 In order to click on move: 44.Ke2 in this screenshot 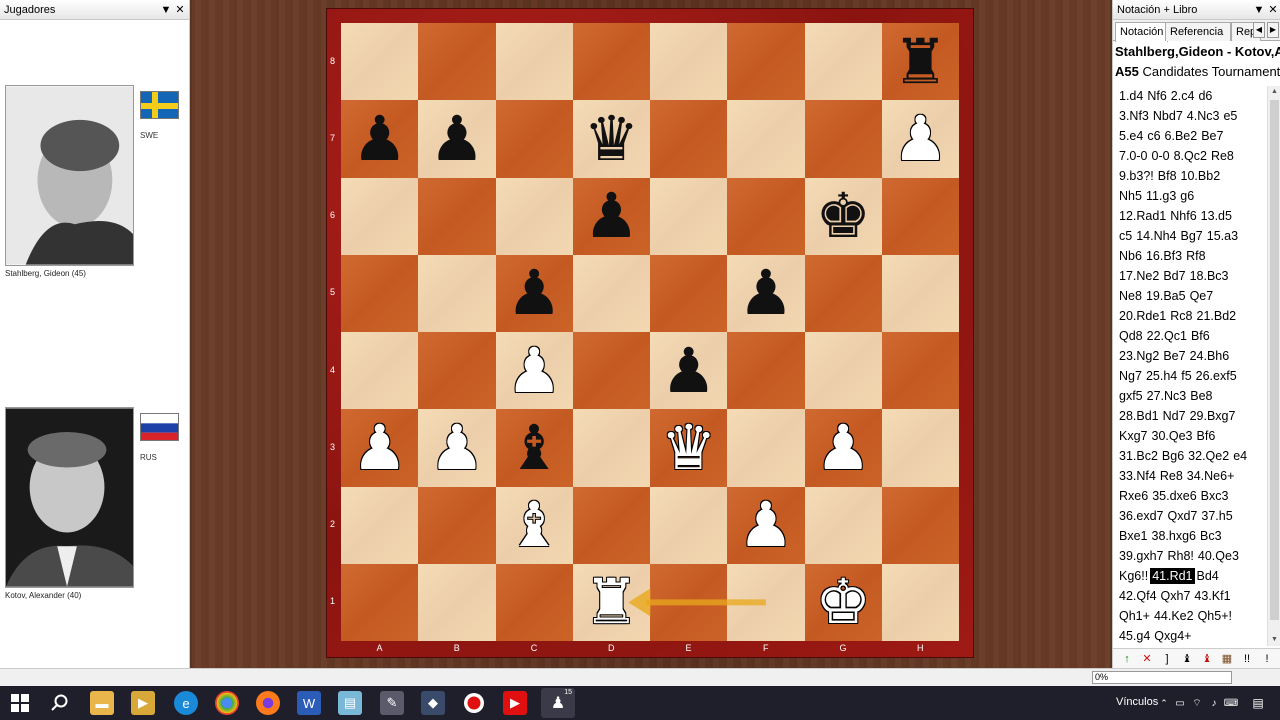, I will do `click(1174, 616)`.